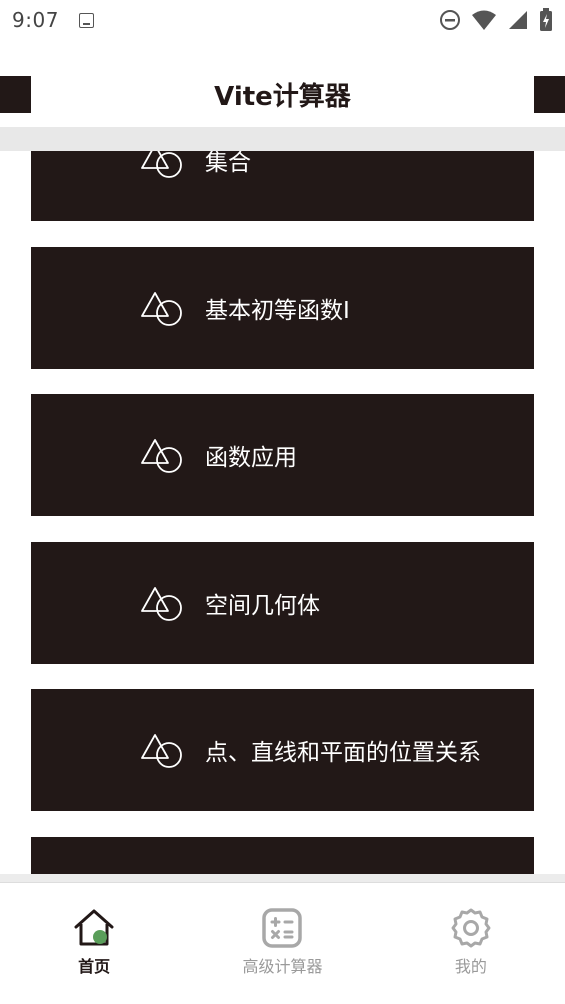 The width and height of the screenshot is (565, 1004). Describe the element at coordinates (518, 20) in the screenshot. I see `cell-signal-icon` at that location.